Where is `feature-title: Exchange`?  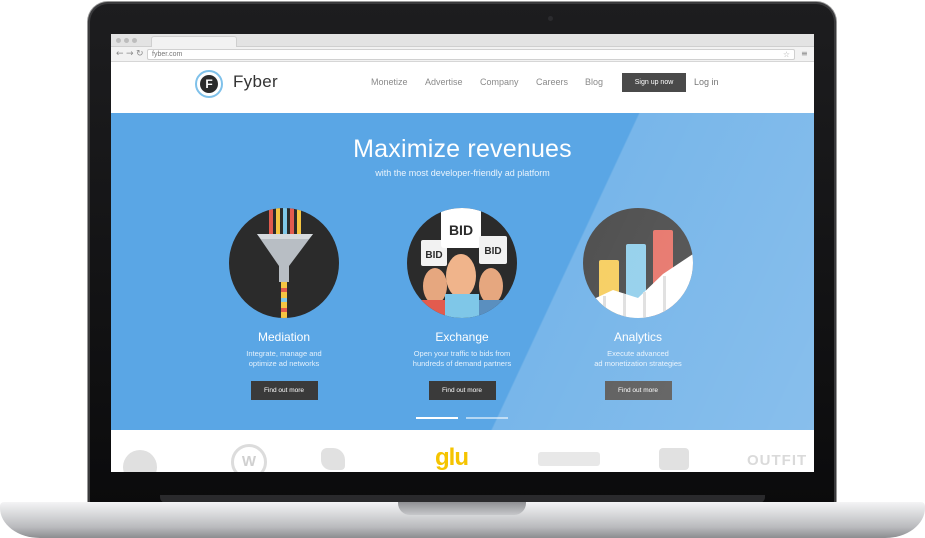 feature-title: Exchange is located at coordinates (462, 337).